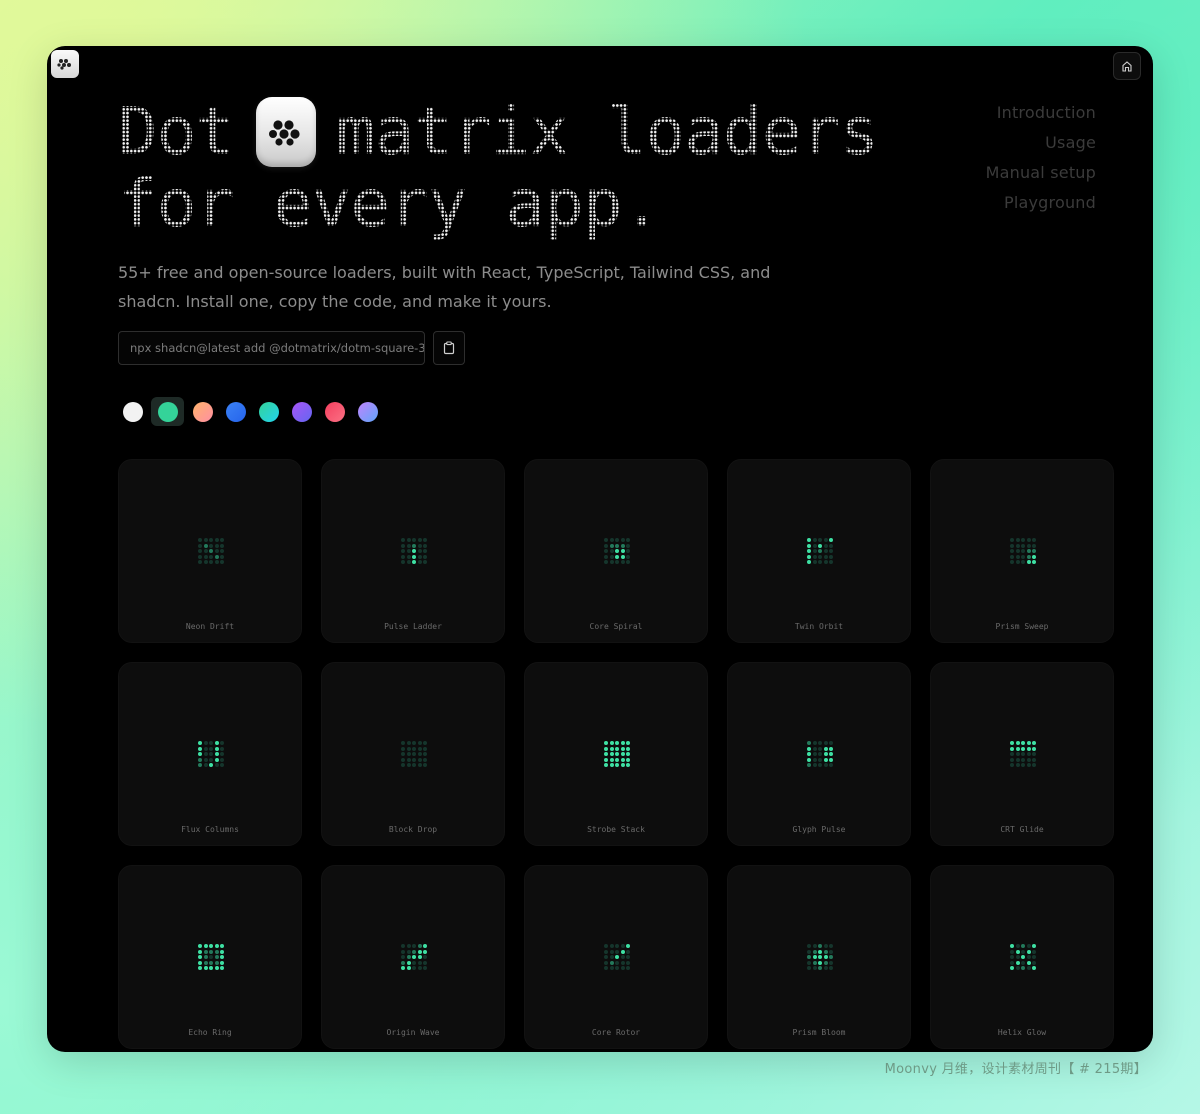 The height and width of the screenshot is (1114, 1200). What do you see at coordinates (202, 411) in the screenshot?
I see `swatch-peach` at bounding box center [202, 411].